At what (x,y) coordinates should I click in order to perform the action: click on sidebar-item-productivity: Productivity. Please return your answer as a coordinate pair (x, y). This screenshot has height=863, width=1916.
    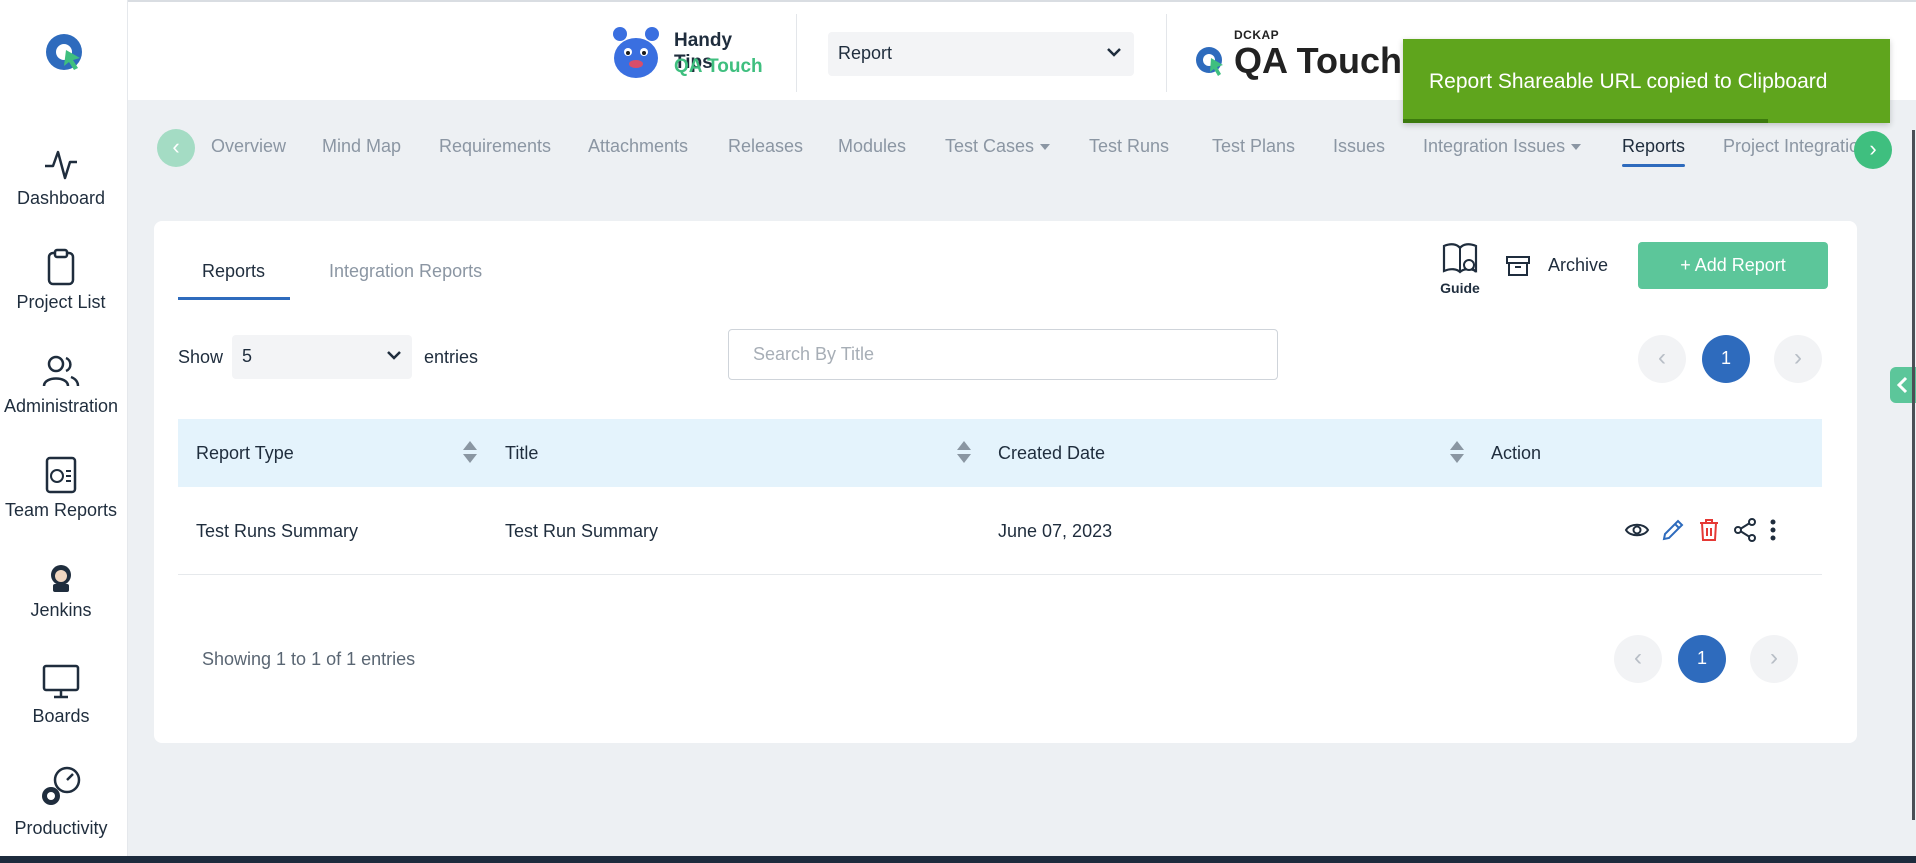
    Looking at the image, I should click on (61, 801).